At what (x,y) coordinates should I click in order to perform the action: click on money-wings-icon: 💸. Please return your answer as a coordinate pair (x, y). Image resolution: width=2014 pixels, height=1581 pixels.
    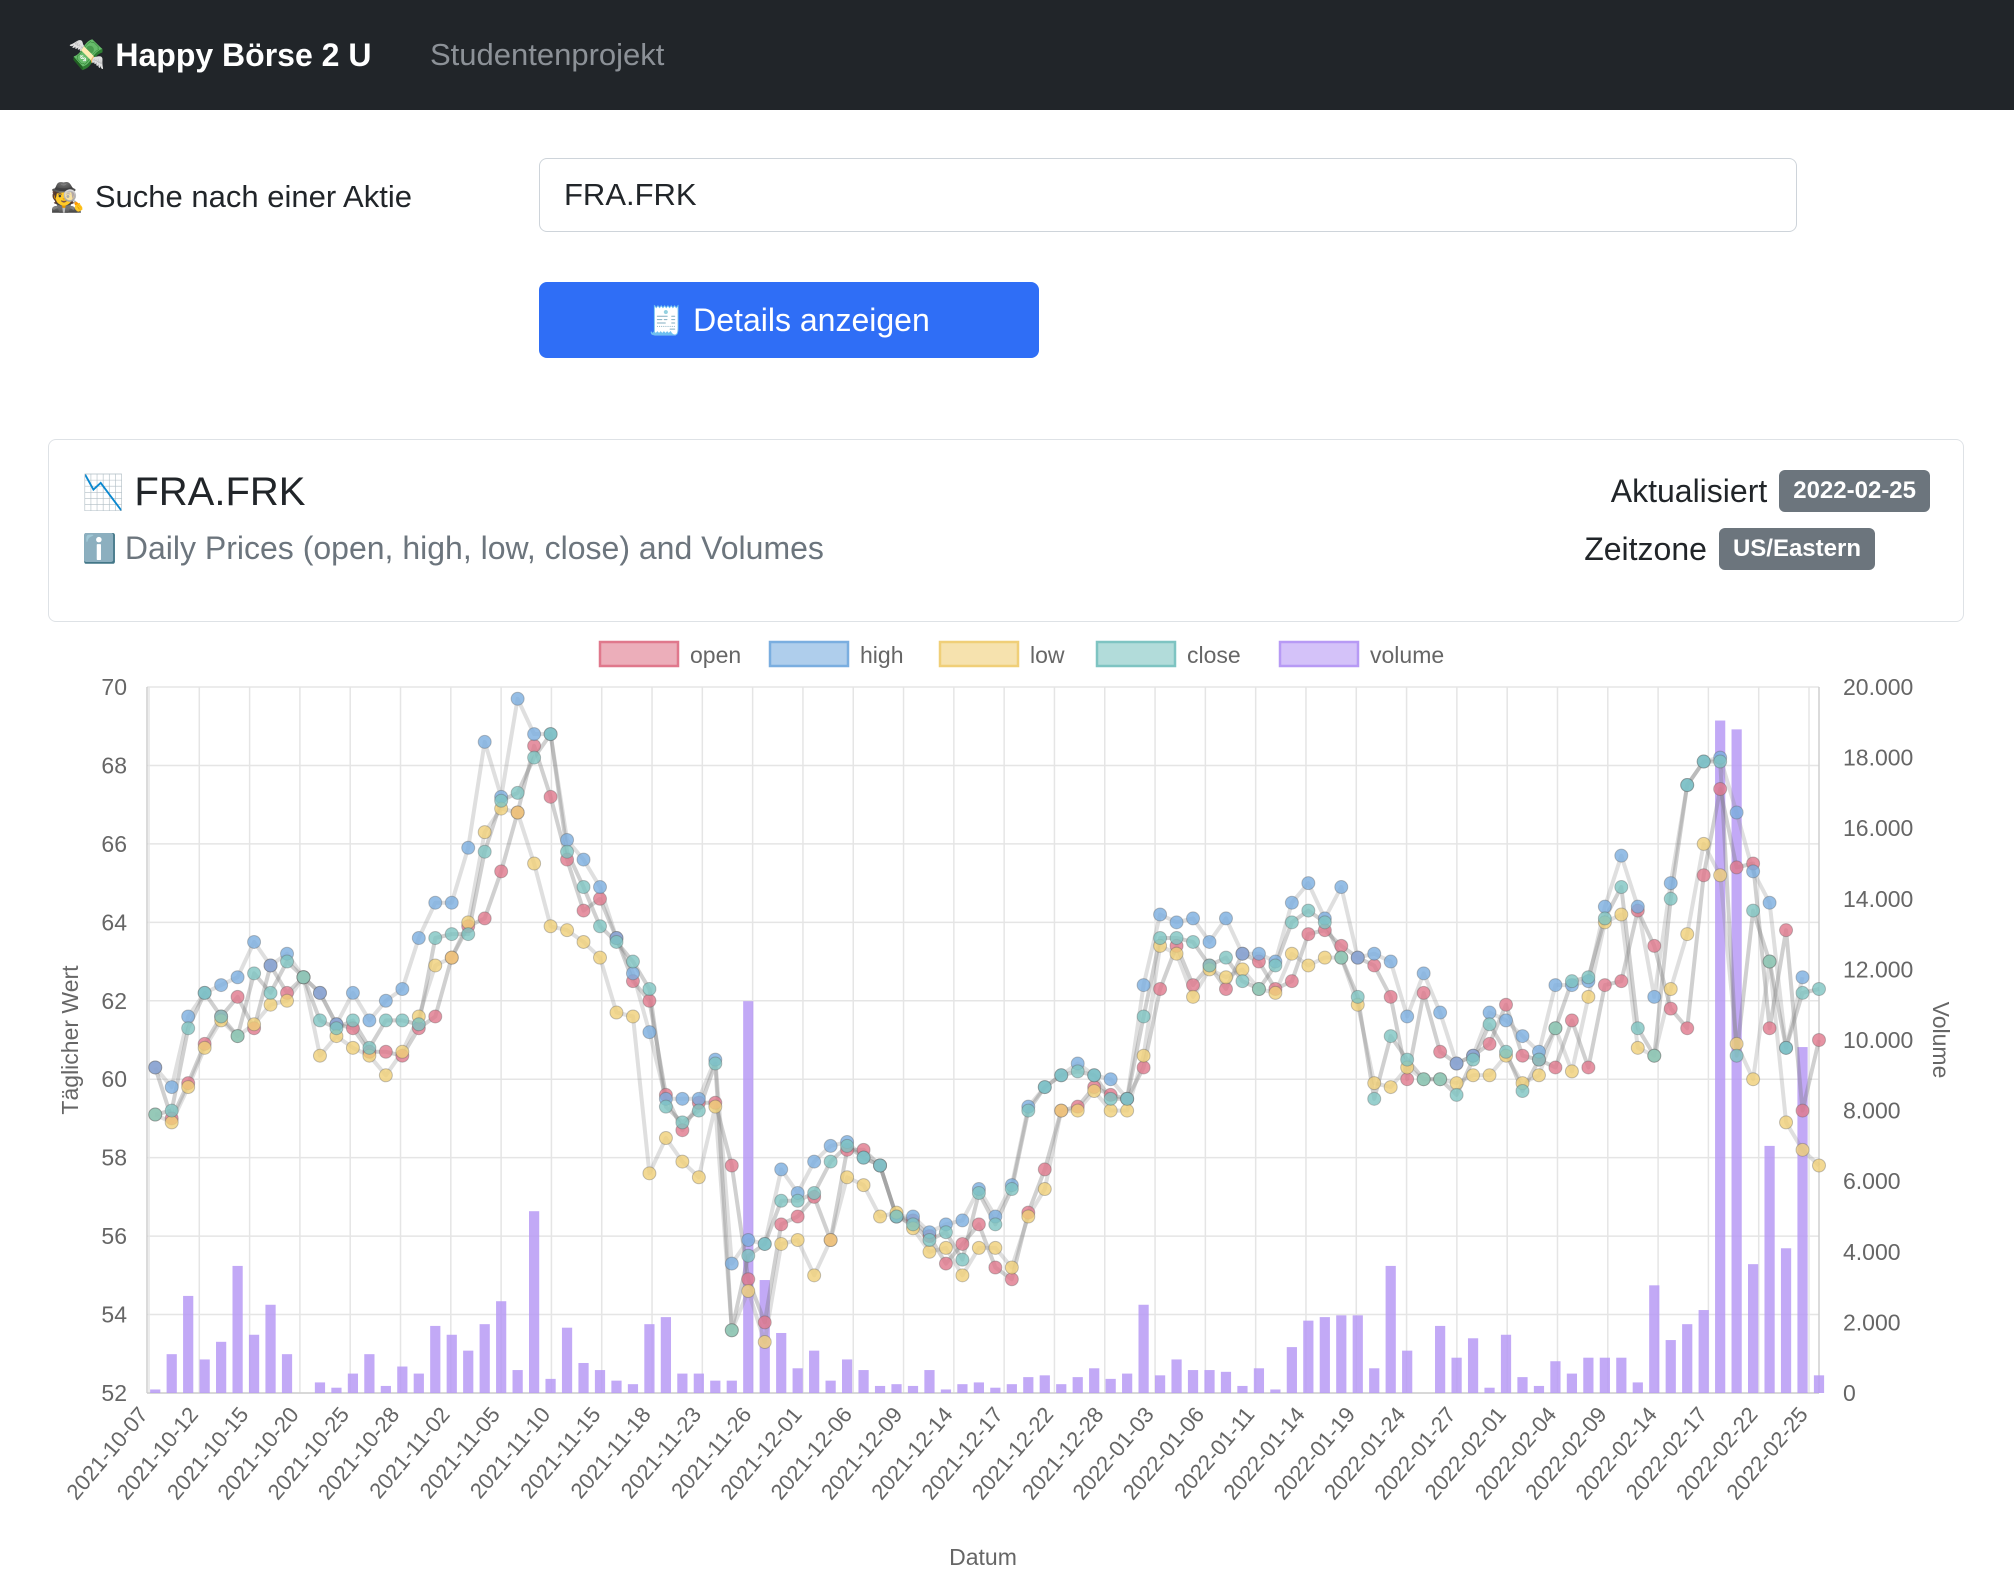
    Looking at the image, I should click on (87, 55).